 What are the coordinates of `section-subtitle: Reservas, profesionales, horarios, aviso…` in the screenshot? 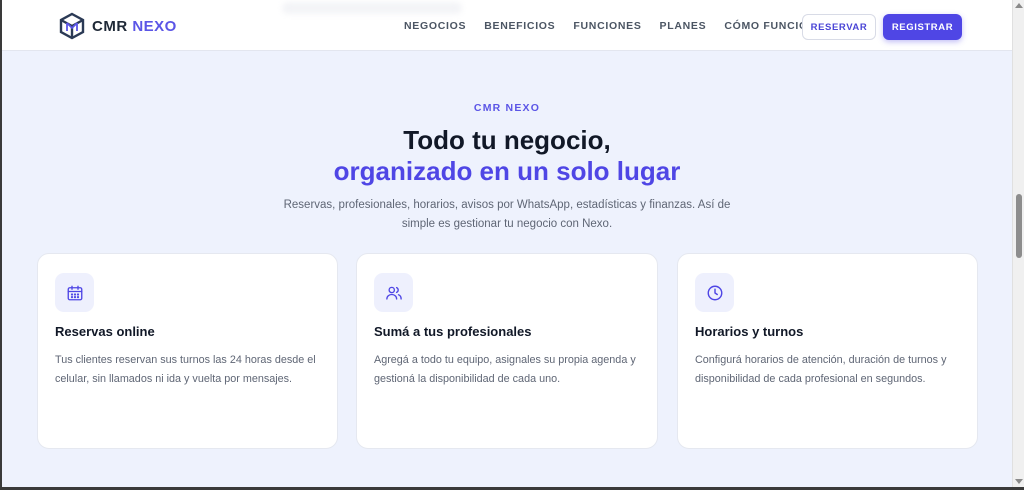 It's located at (507, 214).